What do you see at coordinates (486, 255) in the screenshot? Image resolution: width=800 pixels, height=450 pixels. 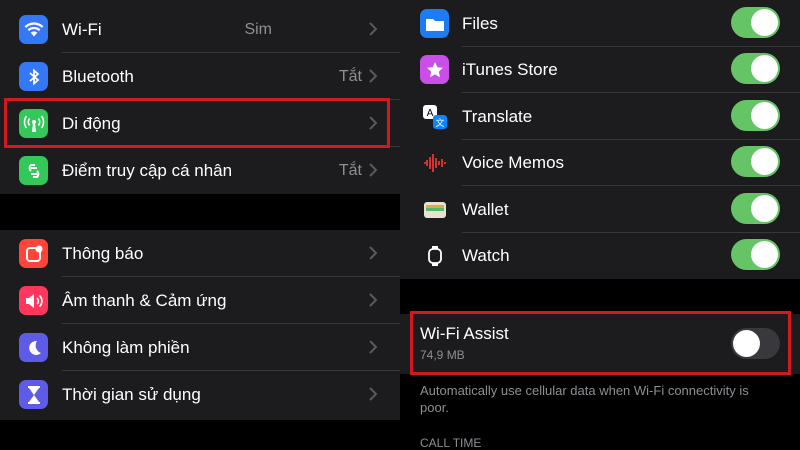 I see `watch-label: Watch` at bounding box center [486, 255].